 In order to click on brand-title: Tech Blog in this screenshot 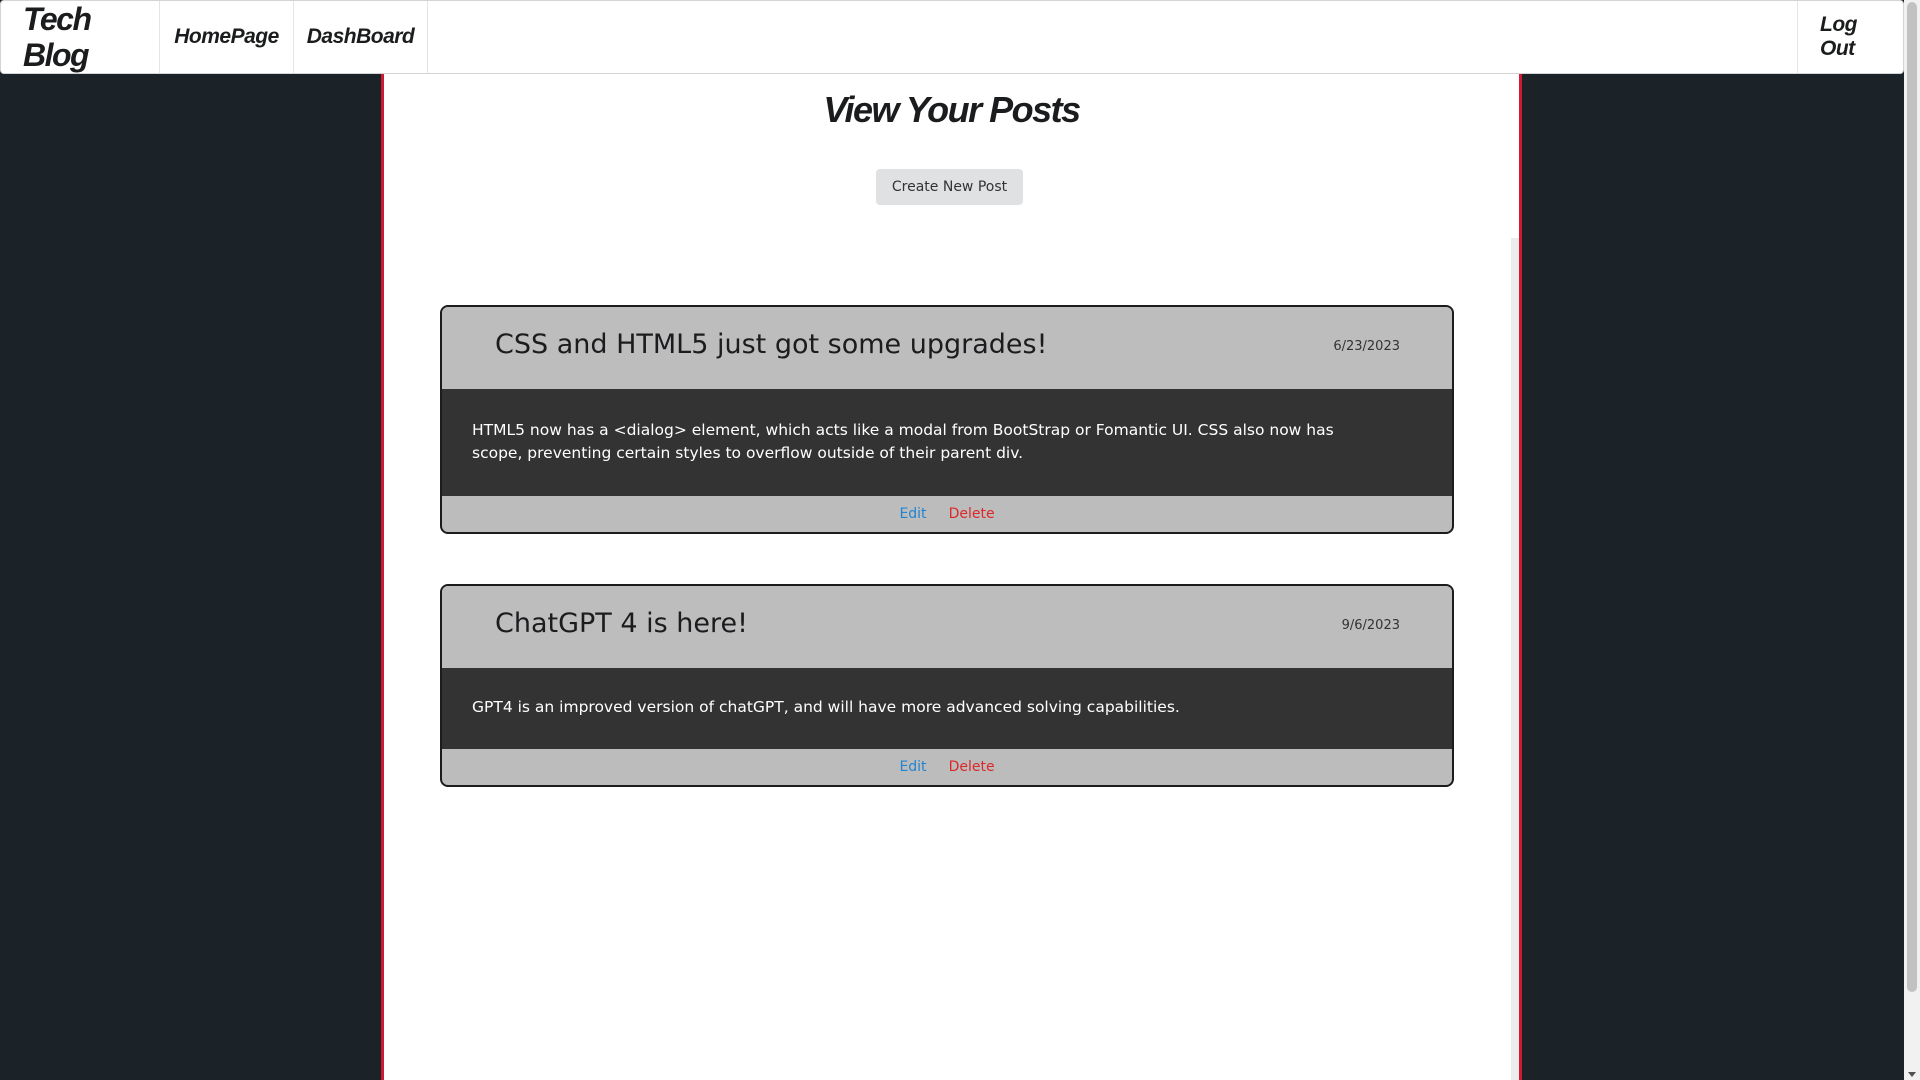, I will do `click(57, 36)`.